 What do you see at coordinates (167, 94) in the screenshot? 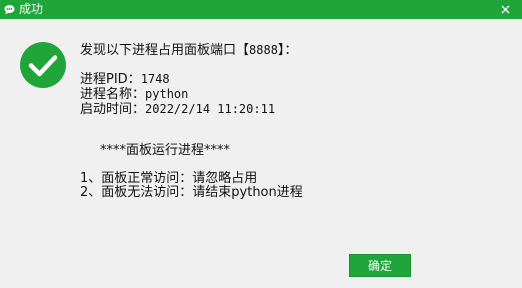
I see `name-value: python` at bounding box center [167, 94].